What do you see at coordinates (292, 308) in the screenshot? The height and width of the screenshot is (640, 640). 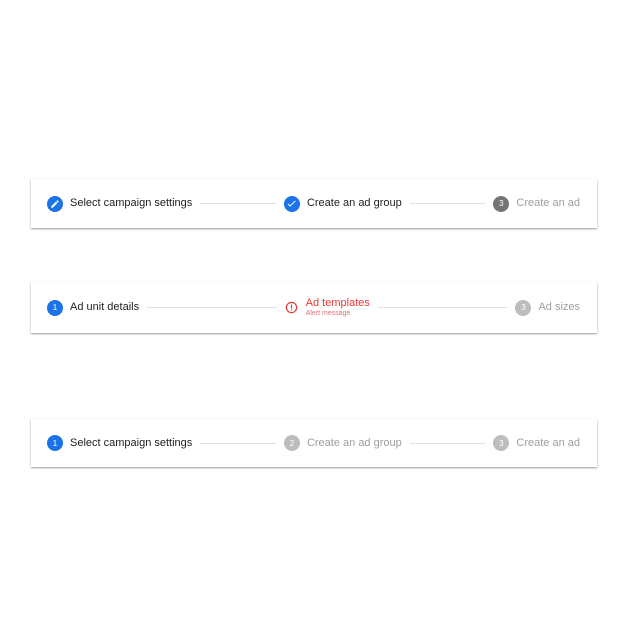 I see `alert-icon` at bounding box center [292, 308].